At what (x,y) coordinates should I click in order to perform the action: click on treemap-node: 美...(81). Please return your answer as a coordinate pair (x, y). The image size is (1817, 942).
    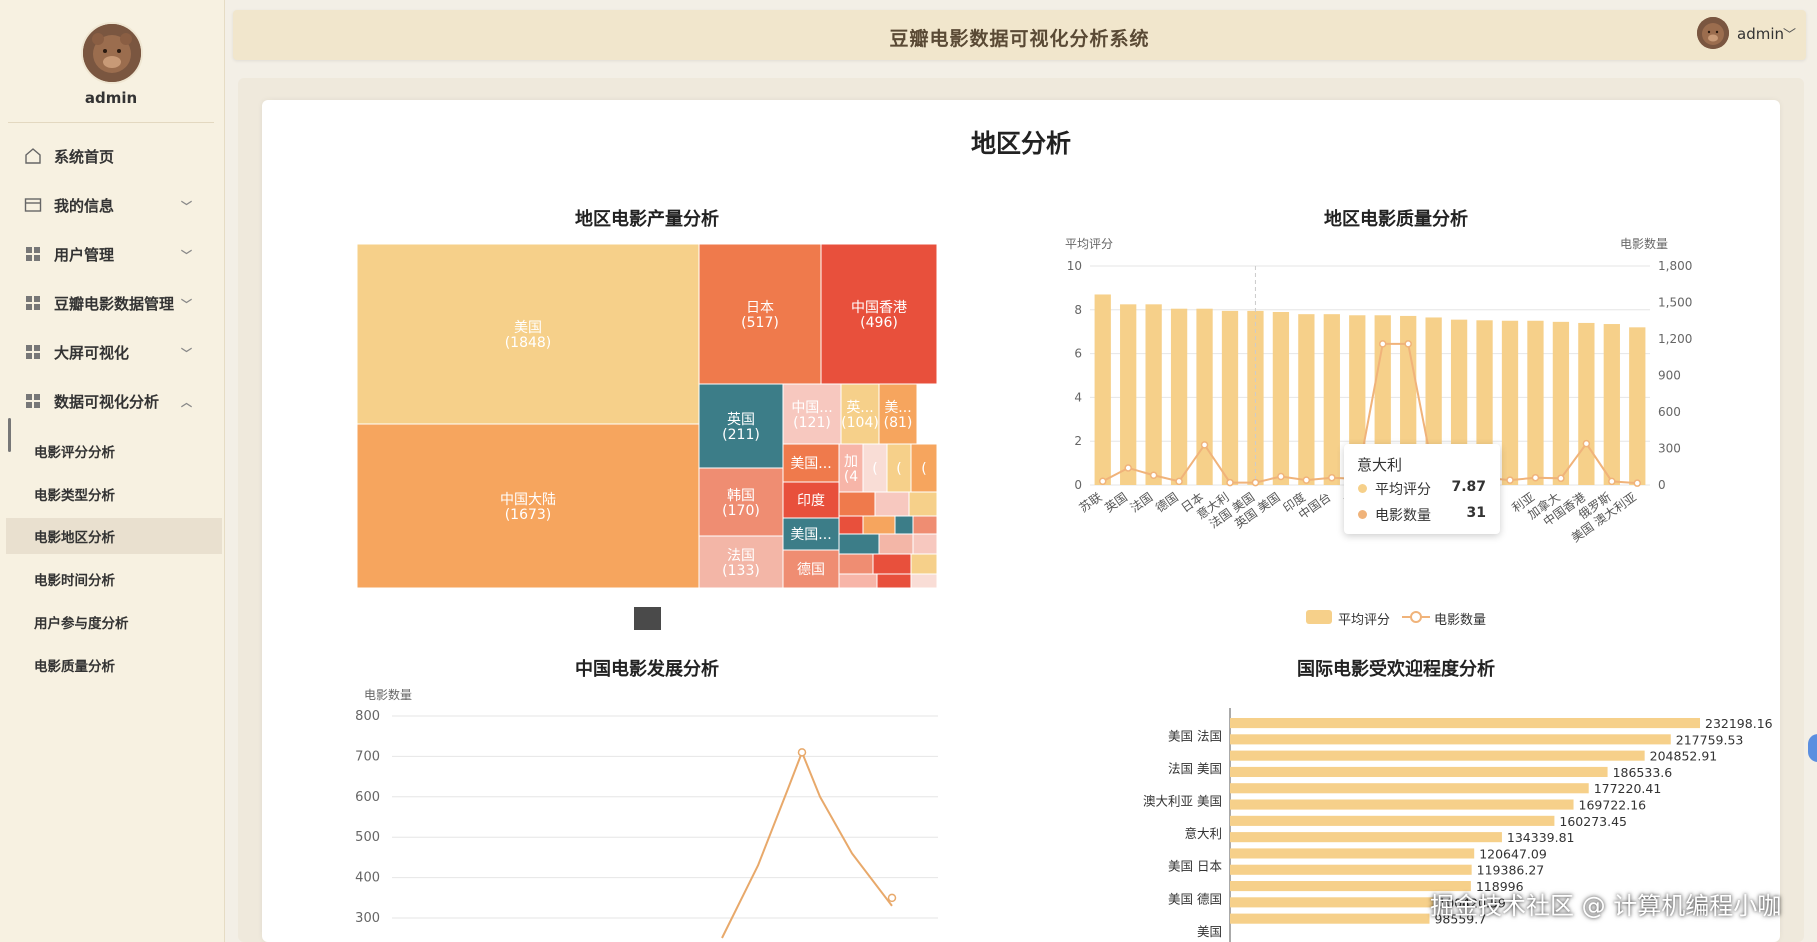
    Looking at the image, I should click on (898, 414).